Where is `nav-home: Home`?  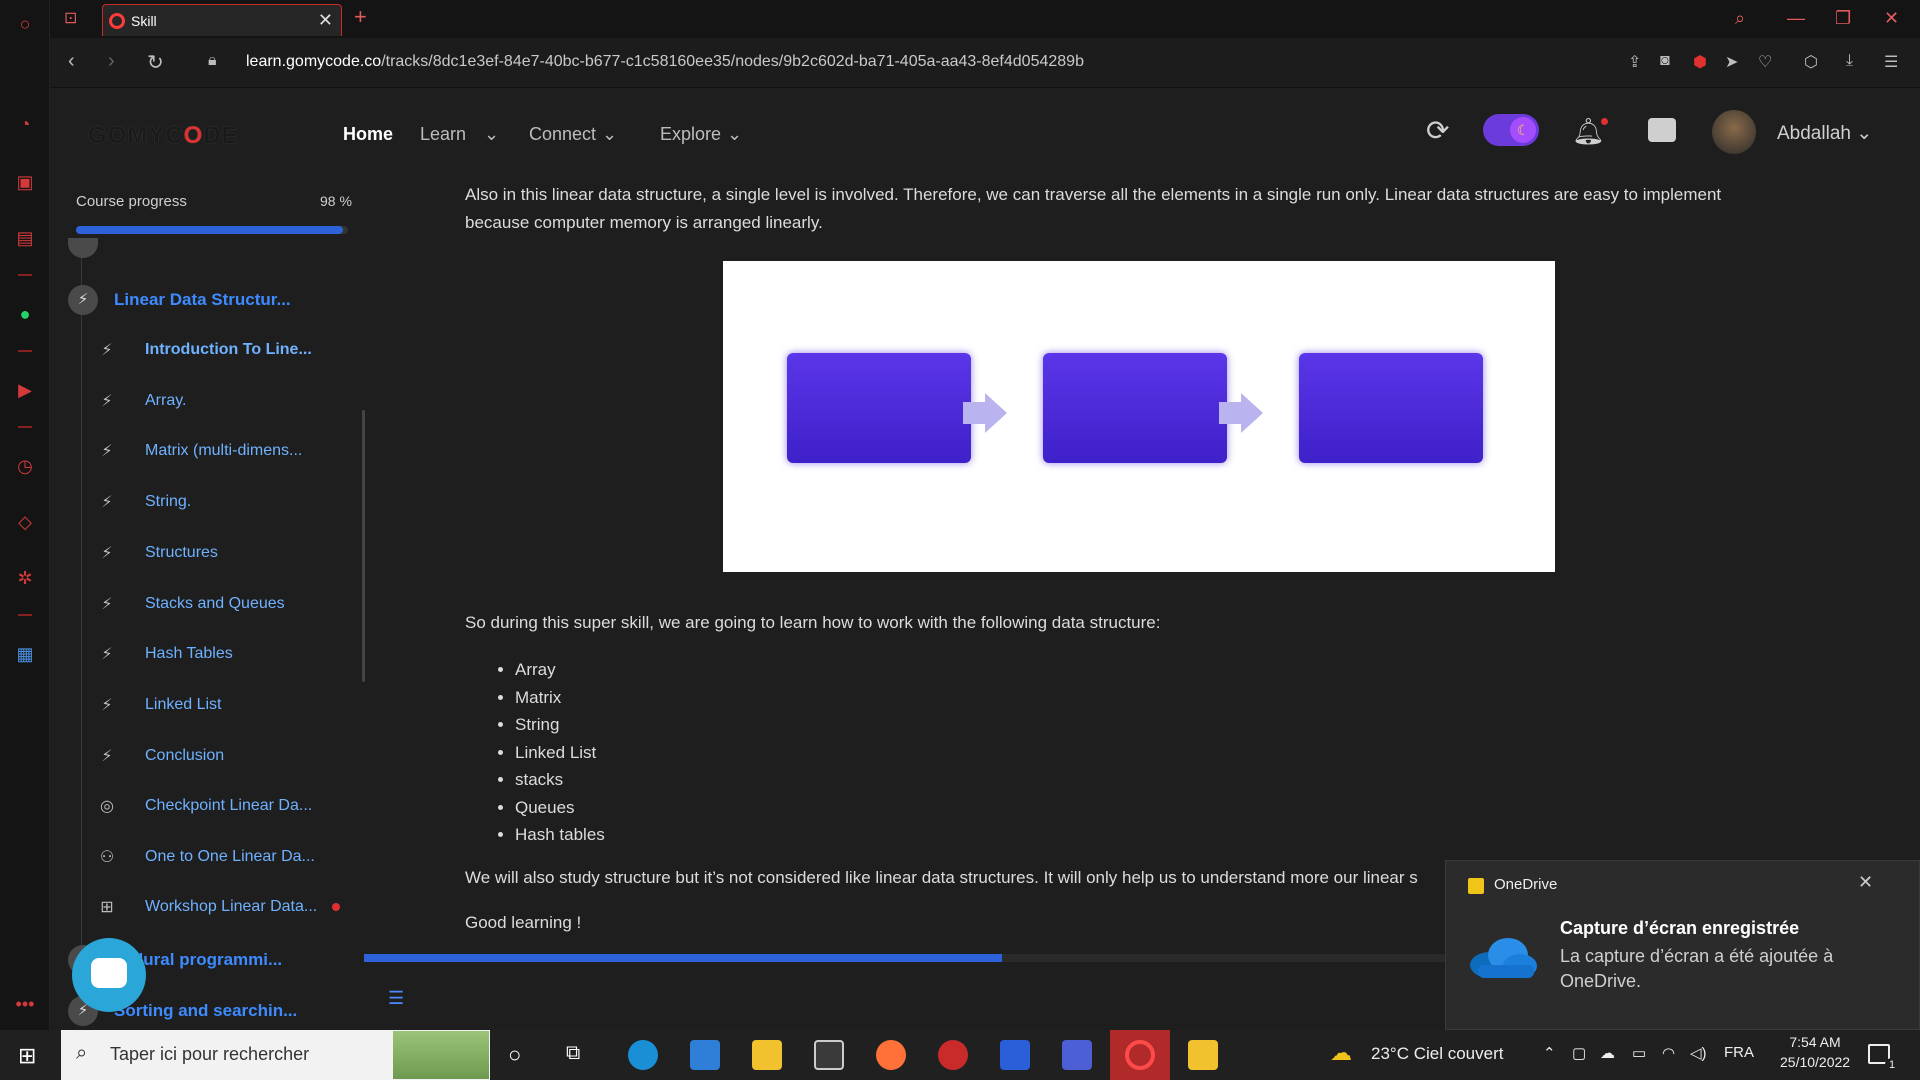 nav-home: Home is located at coordinates (368, 134).